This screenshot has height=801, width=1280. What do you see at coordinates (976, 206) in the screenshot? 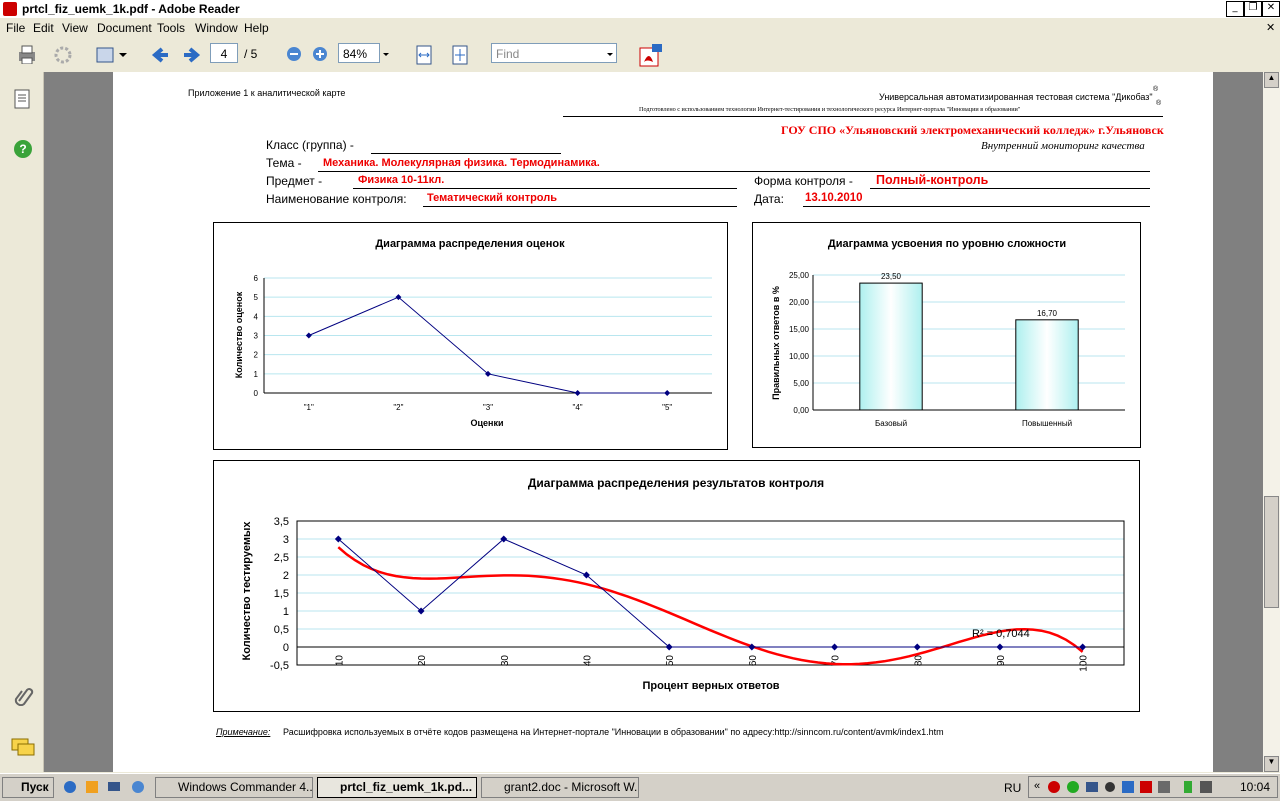
I see `date-underline` at bounding box center [976, 206].